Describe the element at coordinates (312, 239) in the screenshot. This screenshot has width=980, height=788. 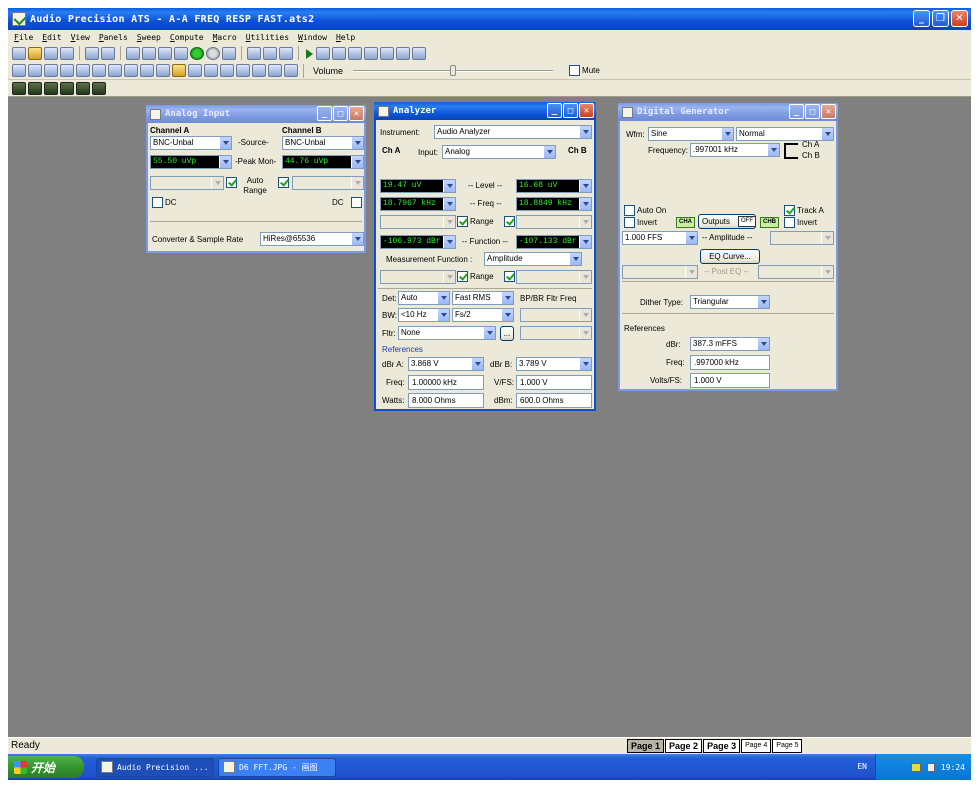
I see `converter-select: HiRes@65536` at that location.